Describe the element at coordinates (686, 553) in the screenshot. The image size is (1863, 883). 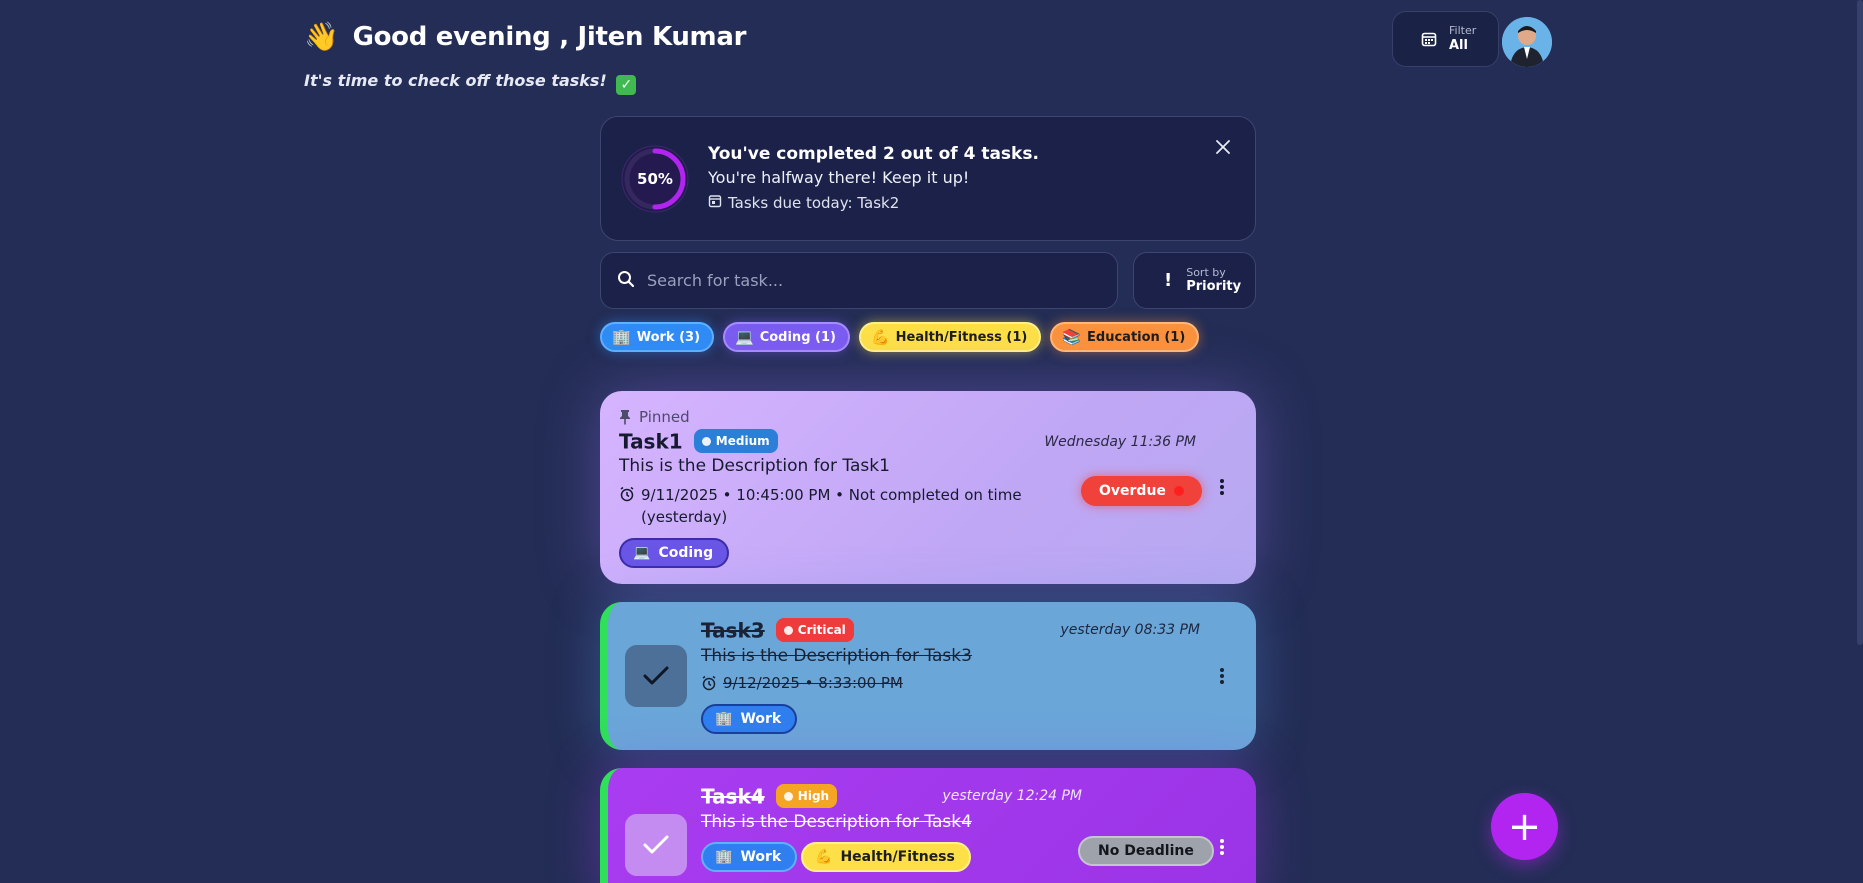
I see `task-tag-label: Coding` at that location.